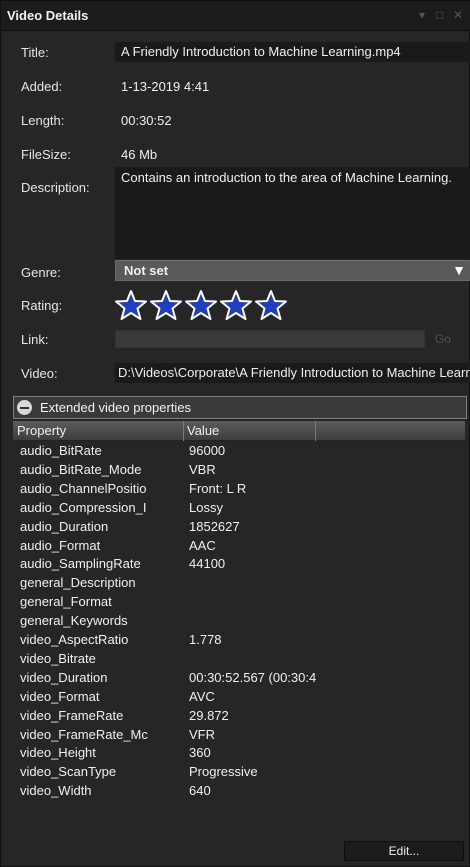 This screenshot has width=470, height=867. I want to click on property-value: 360, so click(200, 753).